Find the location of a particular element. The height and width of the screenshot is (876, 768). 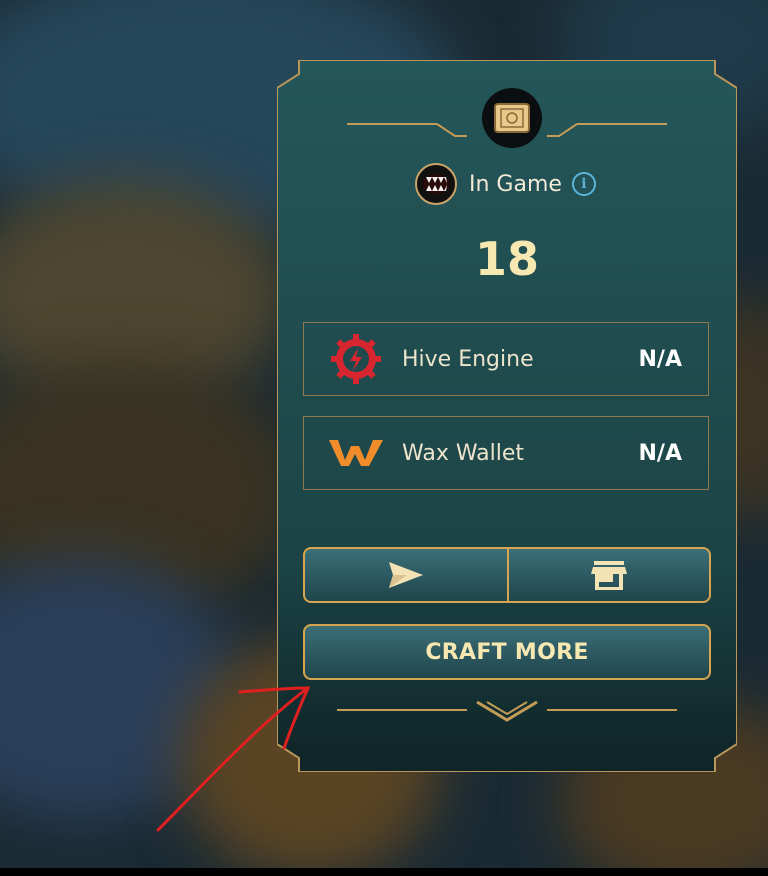

wallet-row-hive-engine: Hive Engine N/A is located at coordinates (506, 359).